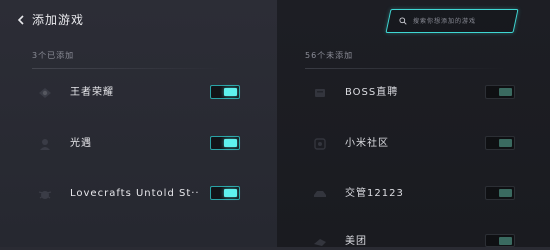 The width and height of the screenshot is (550, 250). I want to click on search-icon, so click(403, 21).